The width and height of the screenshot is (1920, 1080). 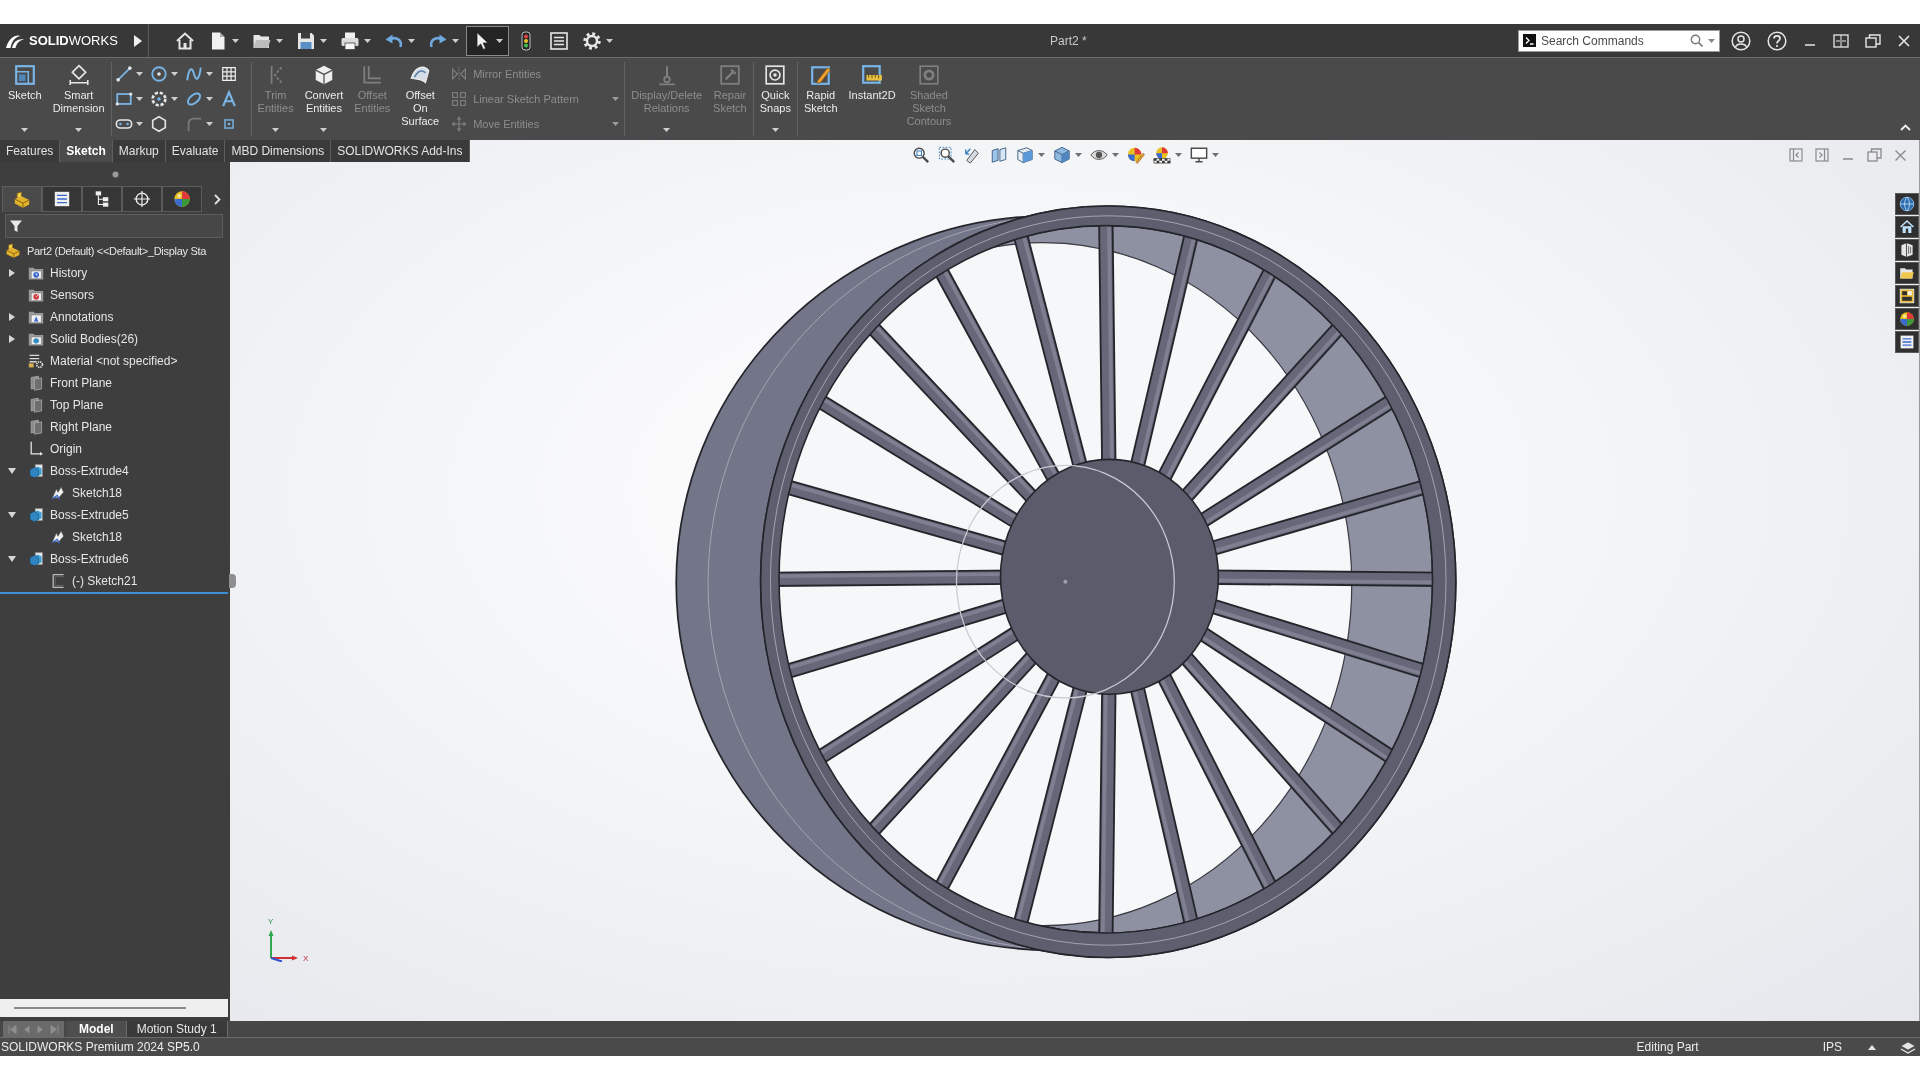 I want to click on folder-icon, so click(x=1907, y=273).